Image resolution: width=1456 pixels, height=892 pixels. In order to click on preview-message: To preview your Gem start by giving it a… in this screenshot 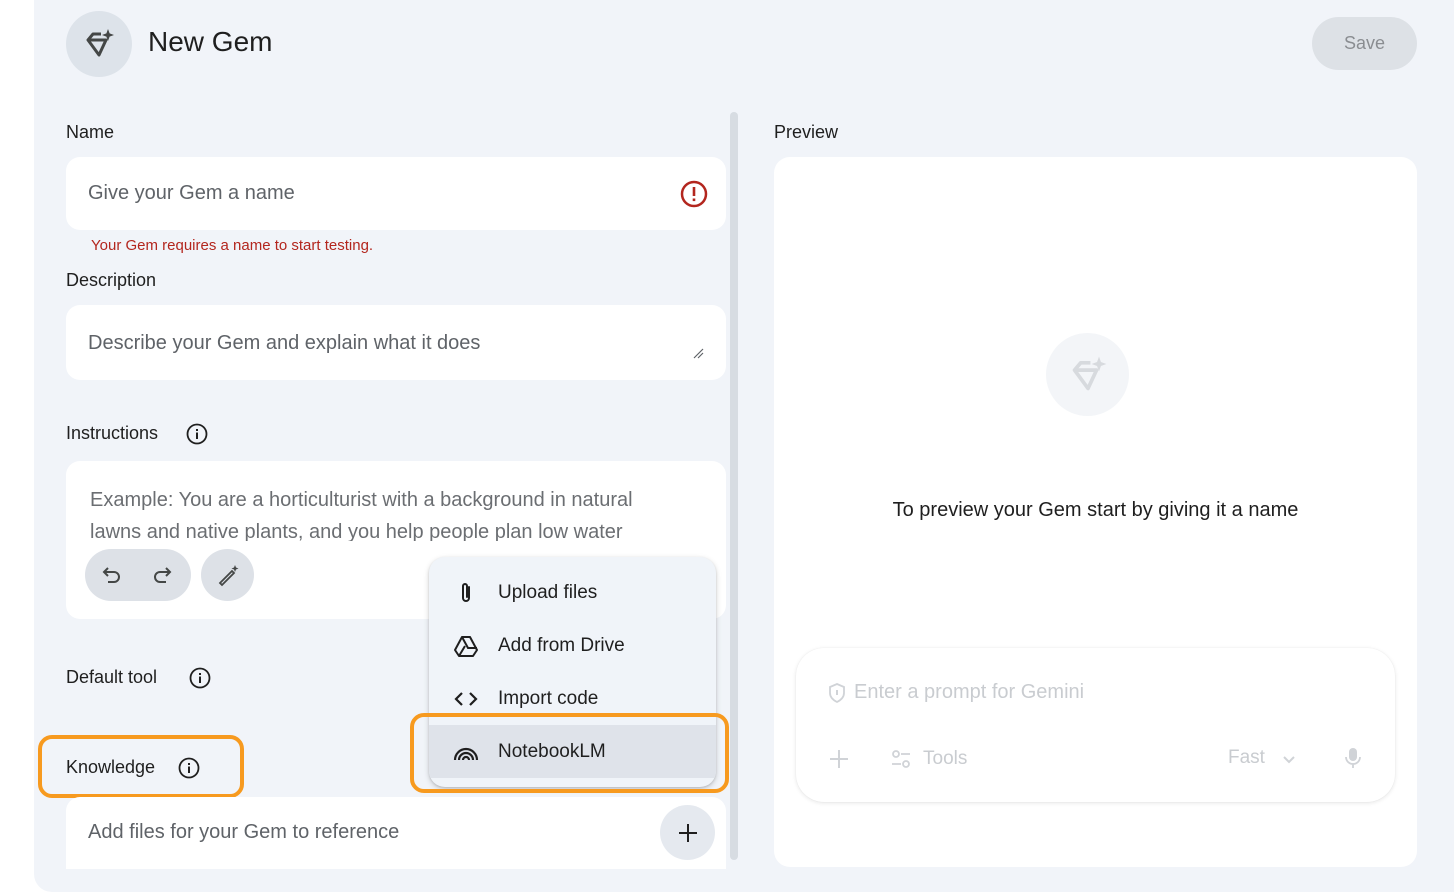, I will do `click(1095, 510)`.